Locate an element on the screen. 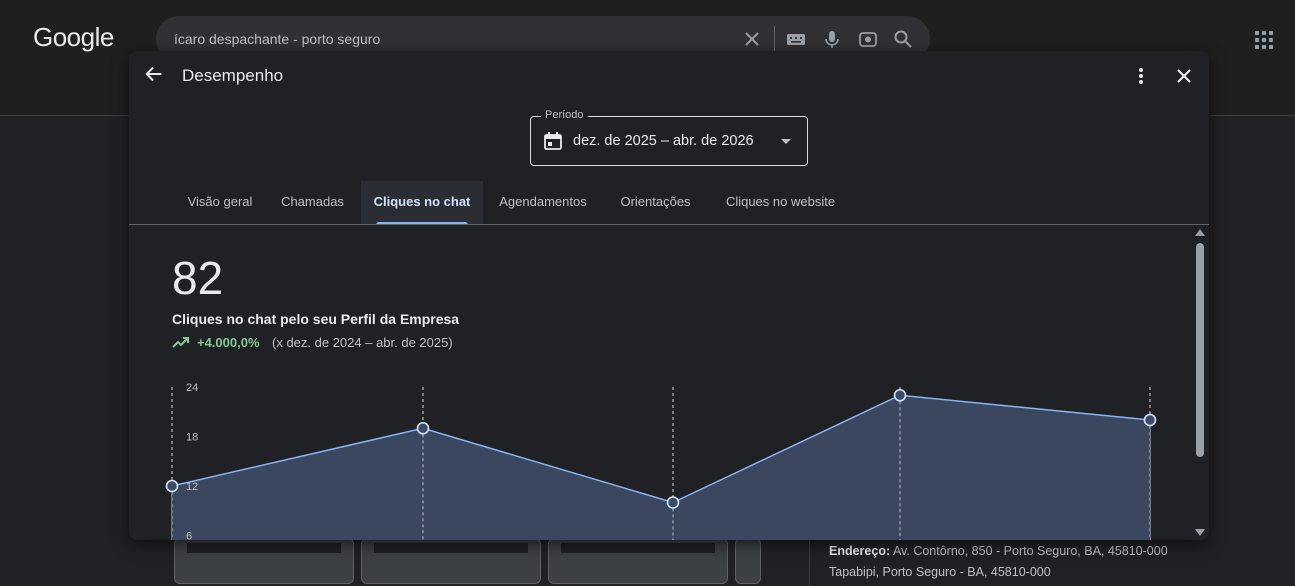 This screenshot has height=586, width=1295. tab-visao-geral: Visão geral is located at coordinates (220, 203).